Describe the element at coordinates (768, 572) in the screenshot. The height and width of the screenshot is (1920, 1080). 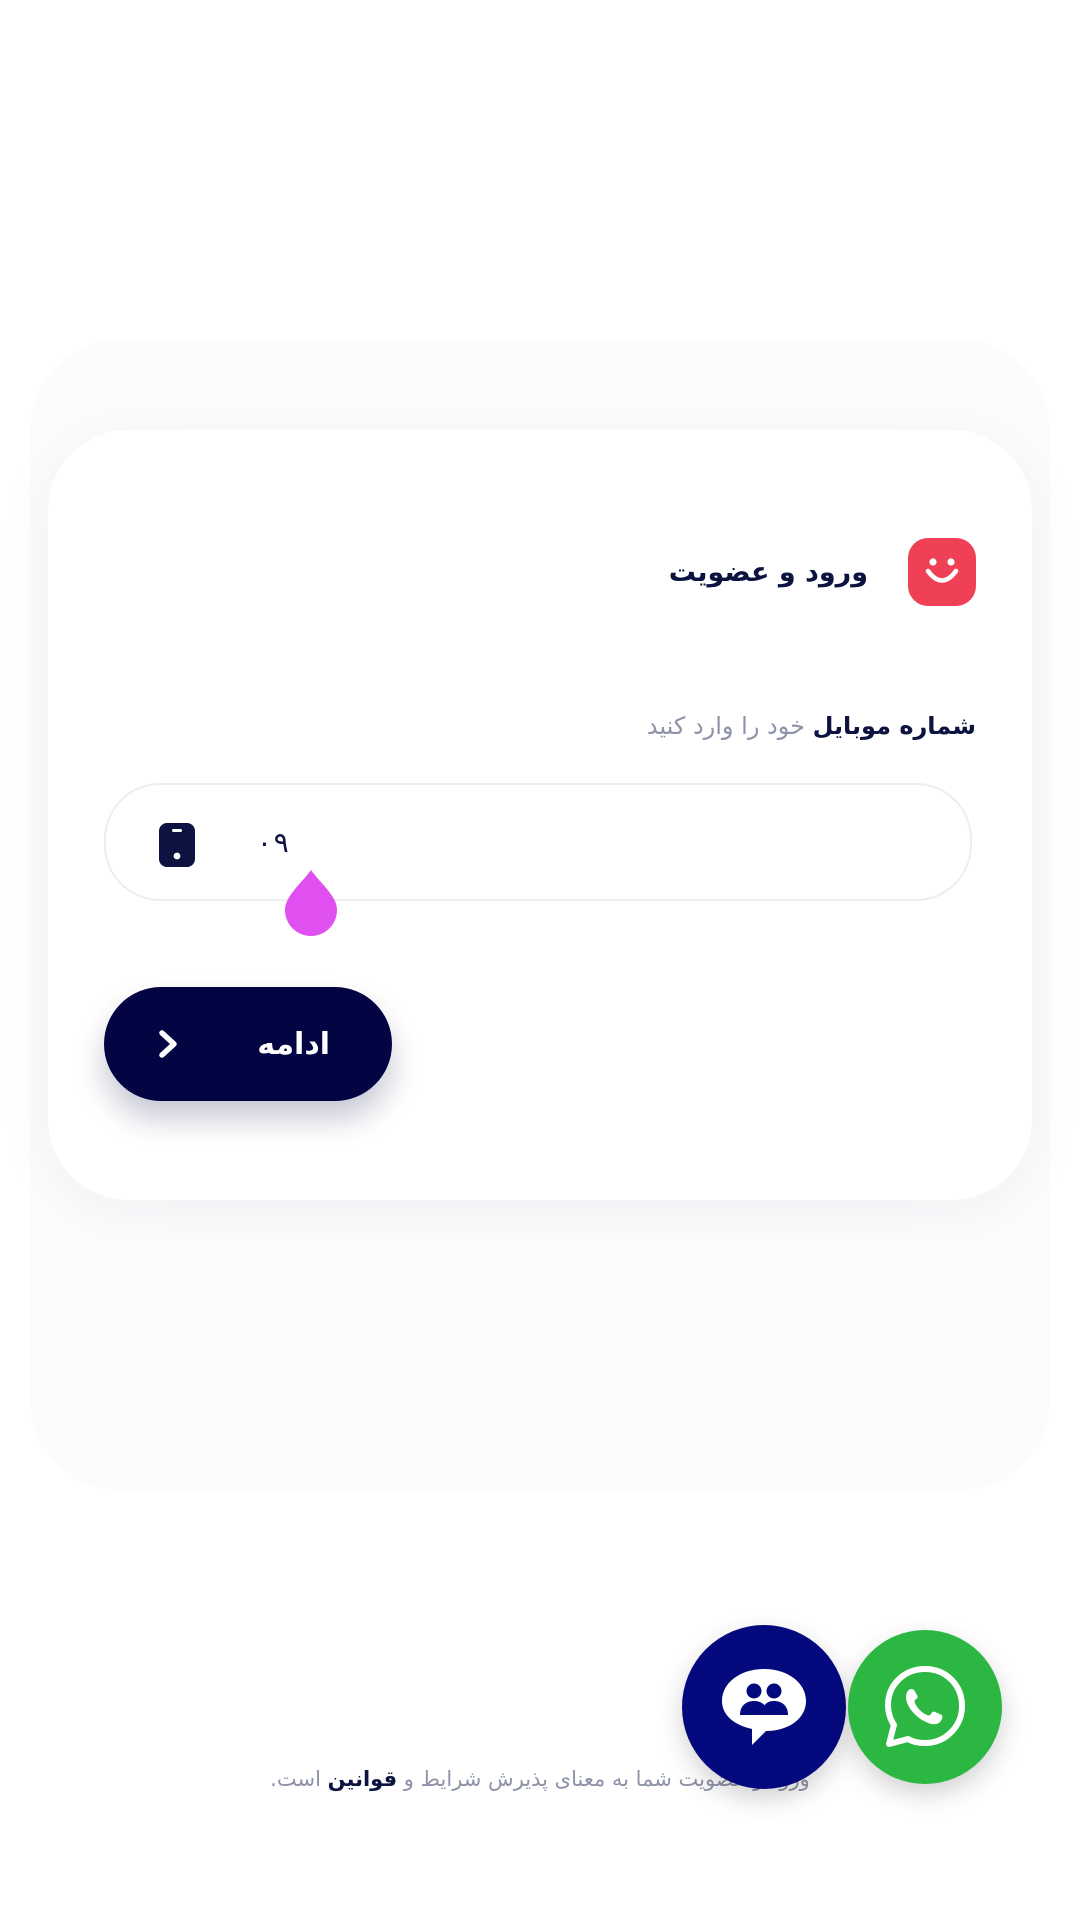
I see `page-title: ورود و عضویت` at that location.